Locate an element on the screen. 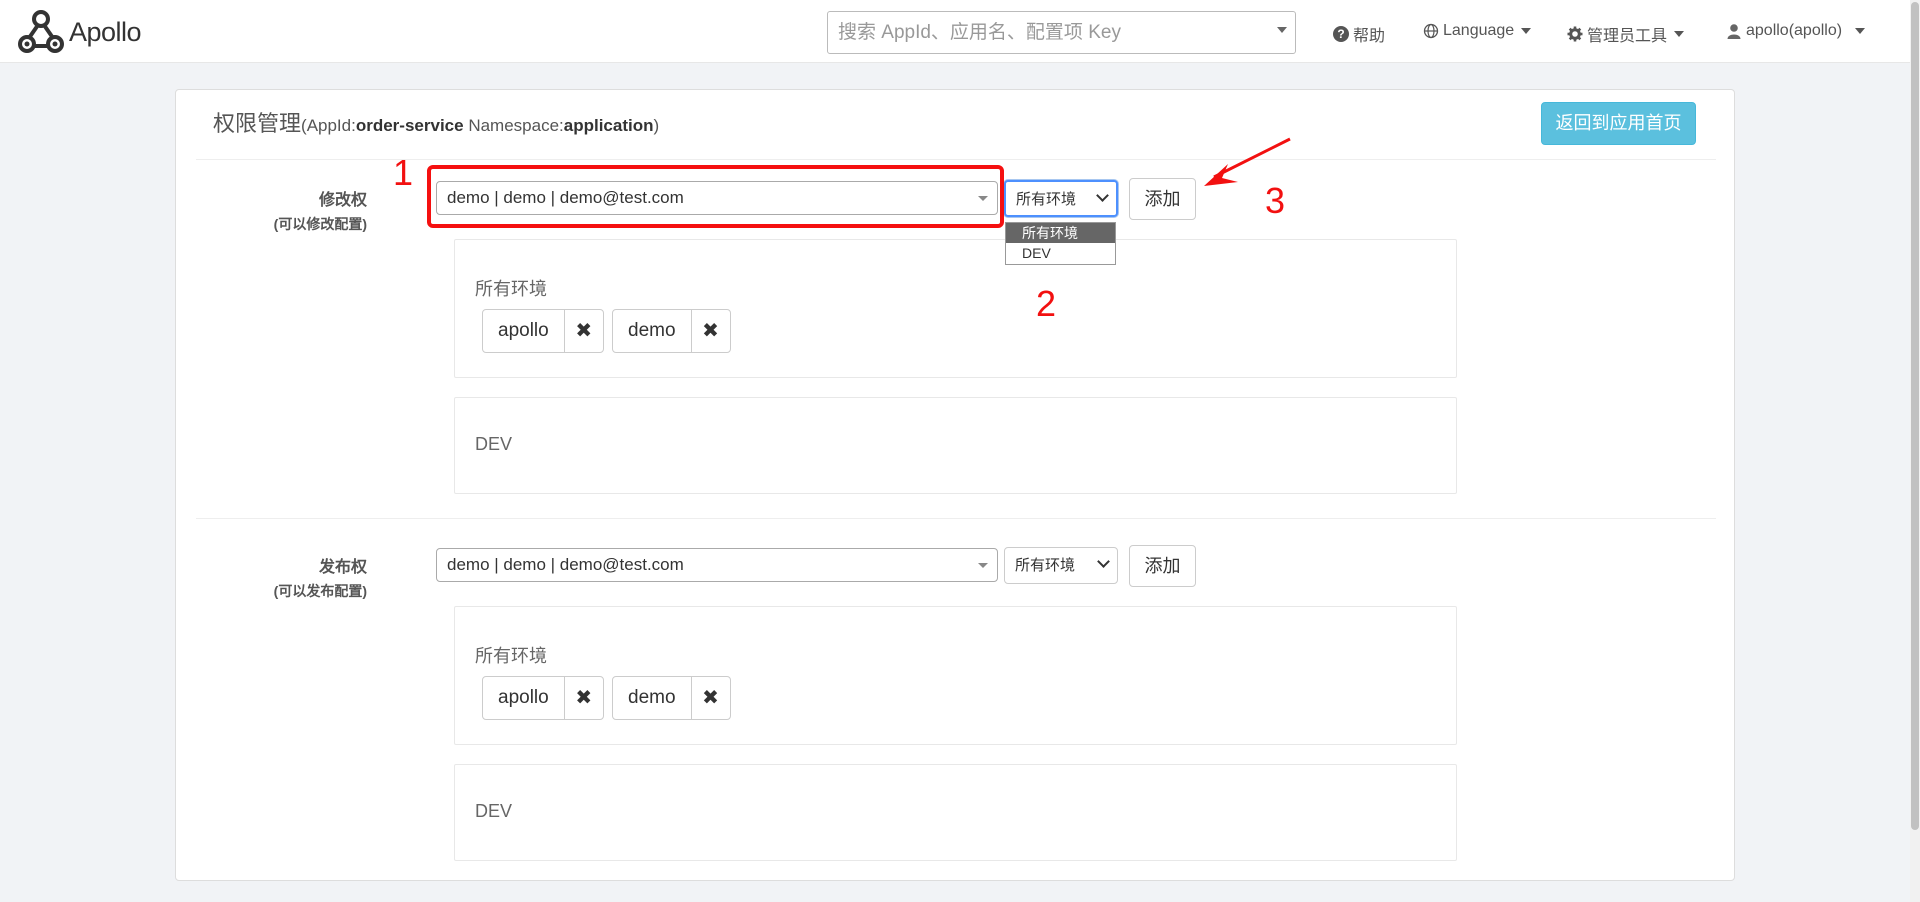 This screenshot has width=1920, height=902. top-navbar: Apollo ? 帮助 Language 管理员工具 is located at coordinates (955, 31).